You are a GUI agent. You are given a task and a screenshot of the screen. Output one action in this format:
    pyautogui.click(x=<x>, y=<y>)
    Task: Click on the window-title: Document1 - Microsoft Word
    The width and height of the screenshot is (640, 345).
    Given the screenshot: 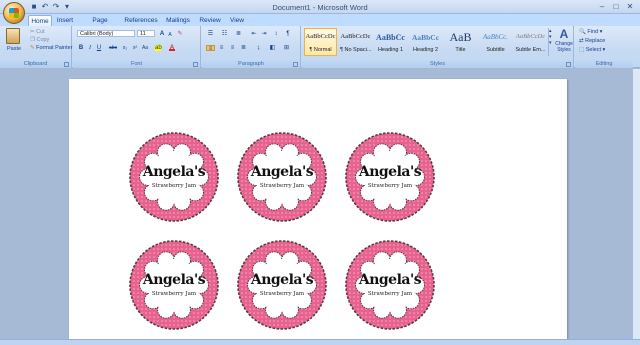 What is the action you would take?
    pyautogui.click(x=320, y=7)
    